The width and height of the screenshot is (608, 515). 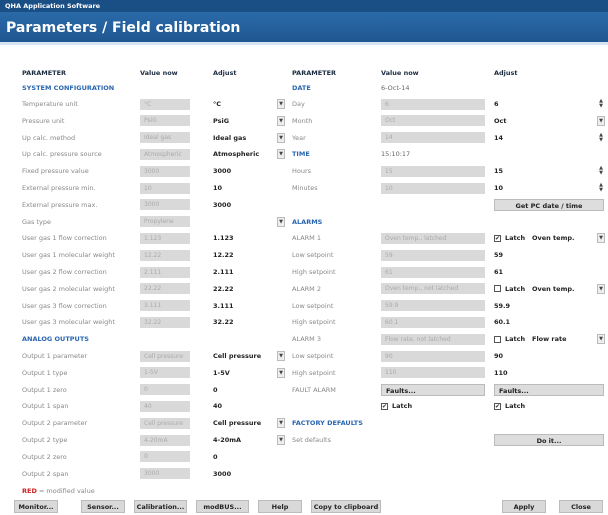 I want to click on alarm-3-high-setpoint-adjust-field: 110, so click(x=539, y=373).